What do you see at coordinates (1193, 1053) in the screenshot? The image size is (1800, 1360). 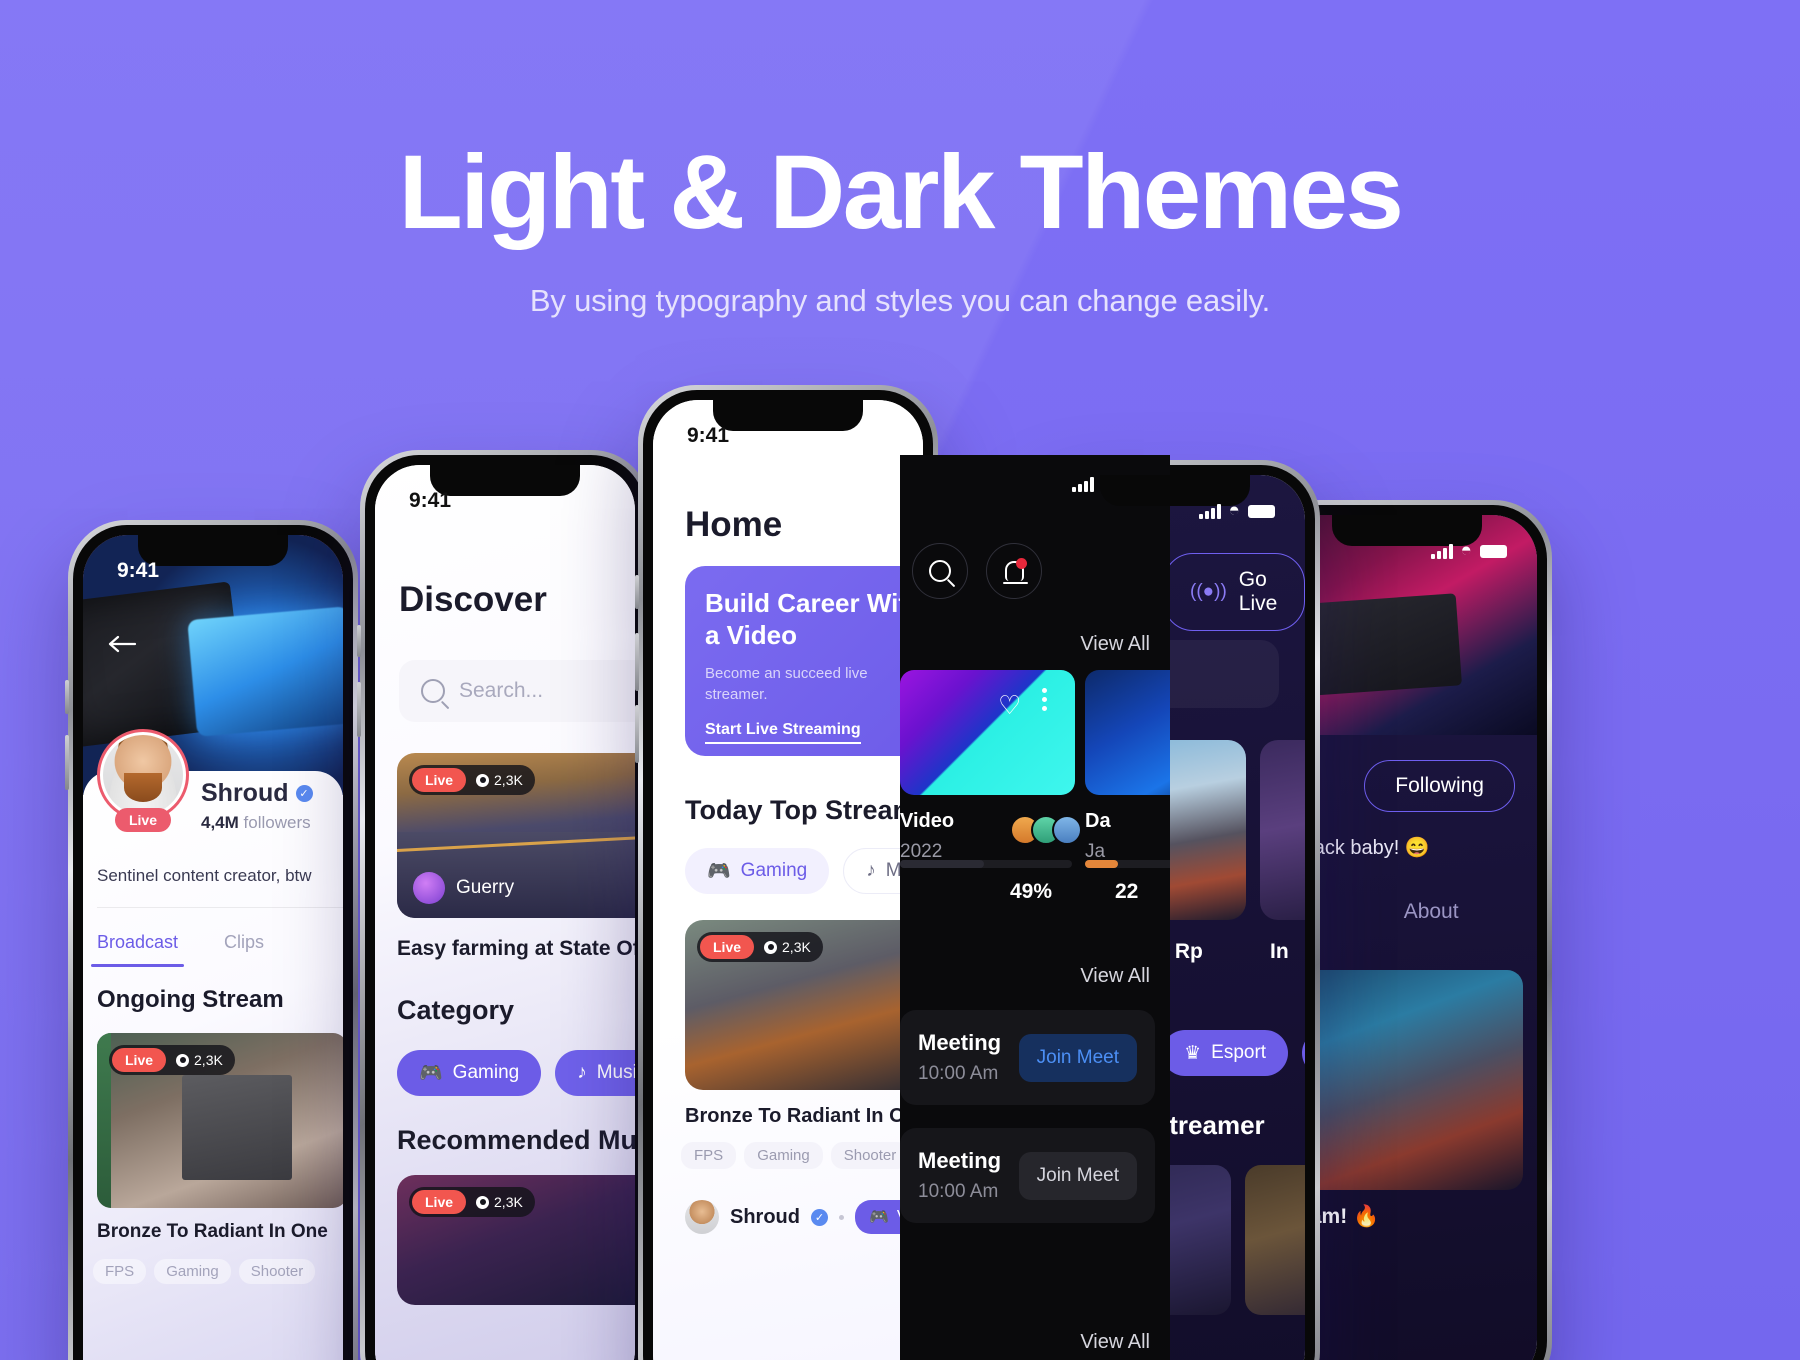 I see `trophy-icon: ♛` at bounding box center [1193, 1053].